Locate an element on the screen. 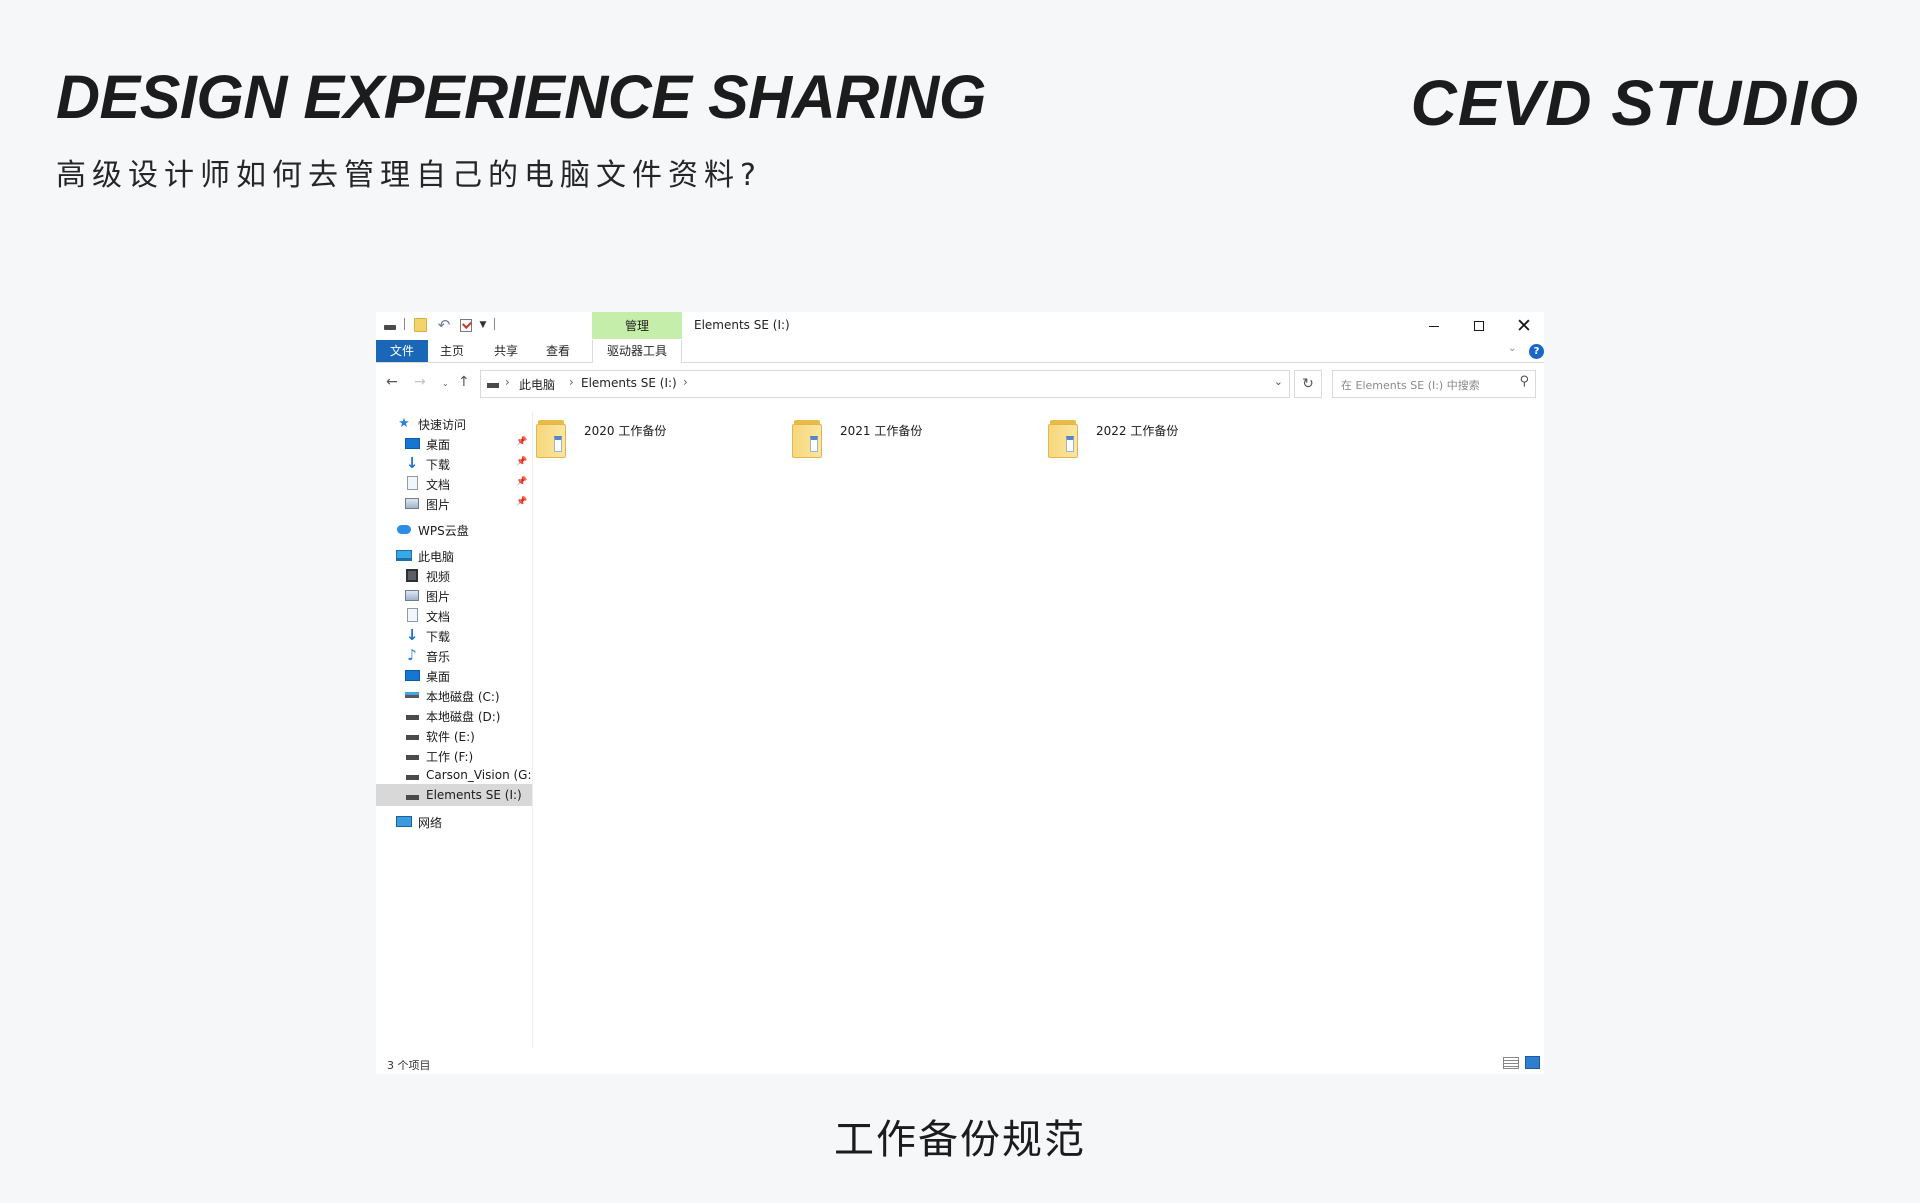  sidebar-item-network: 网络 is located at coordinates (454, 821).